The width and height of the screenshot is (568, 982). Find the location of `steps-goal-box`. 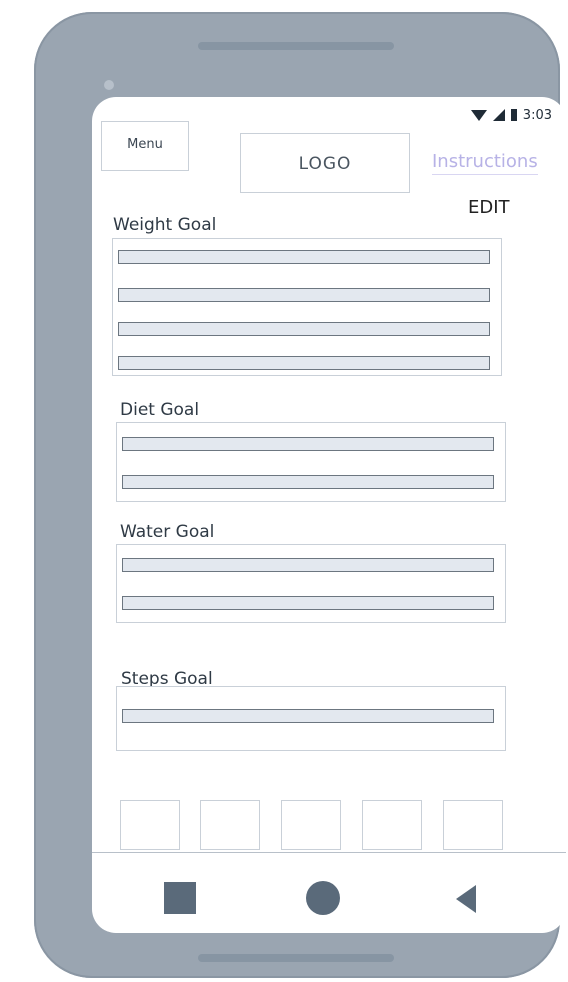

steps-goal-box is located at coordinates (311, 718).